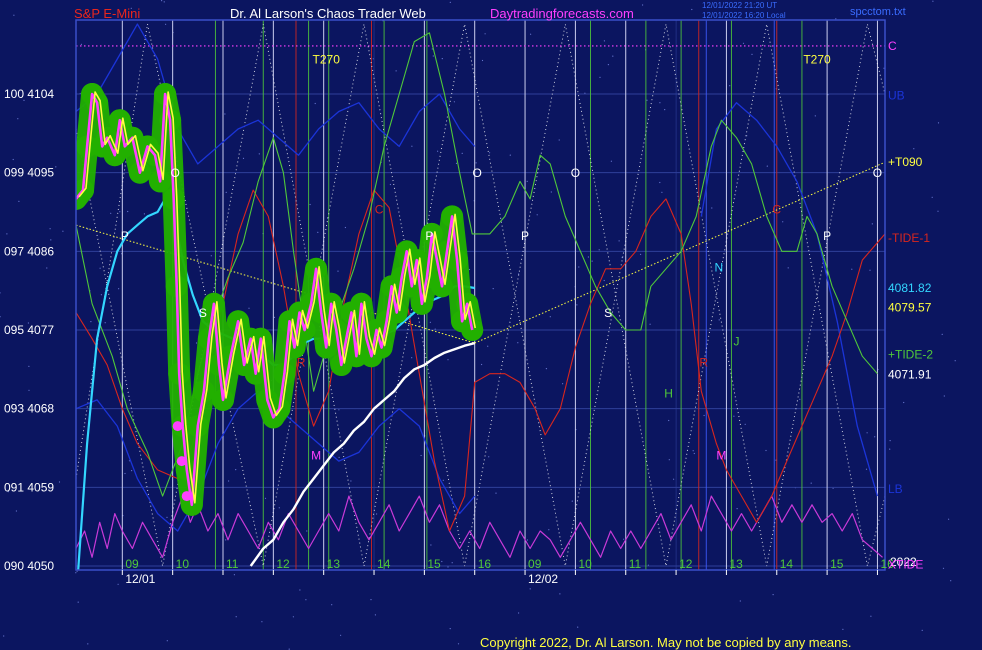 The height and width of the screenshot is (650, 982). What do you see at coordinates (721, 455) in the screenshot?
I see `chart-marker: M` at bounding box center [721, 455].